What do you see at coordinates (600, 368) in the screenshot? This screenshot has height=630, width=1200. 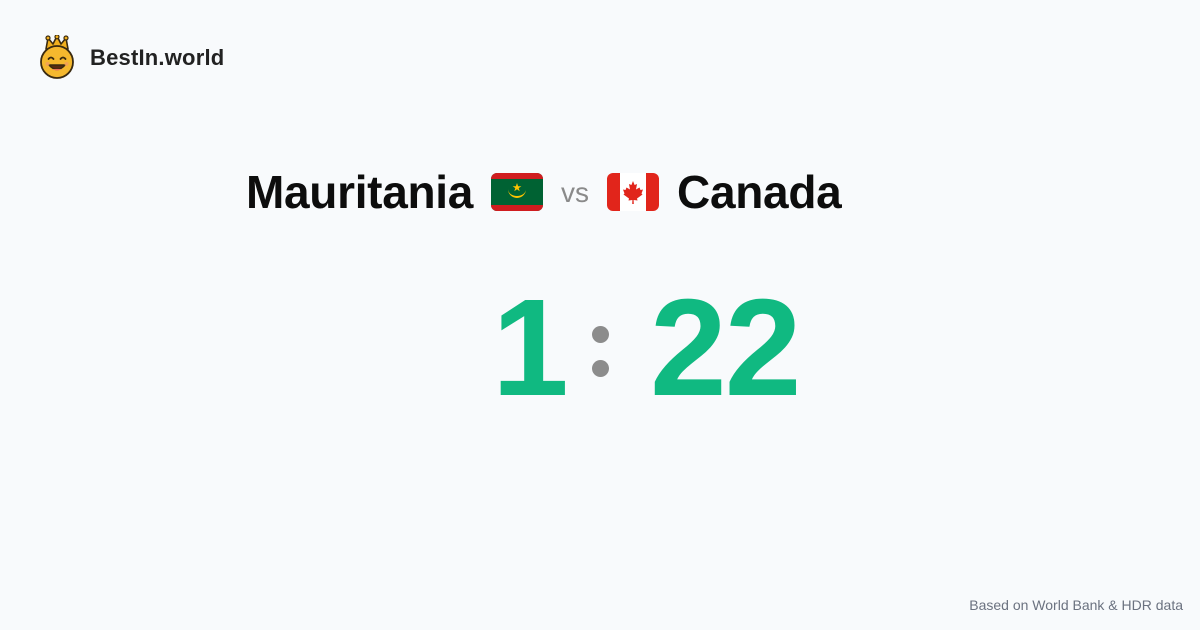 I see `colon-dot-bottom` at bounding box center [600, 368].